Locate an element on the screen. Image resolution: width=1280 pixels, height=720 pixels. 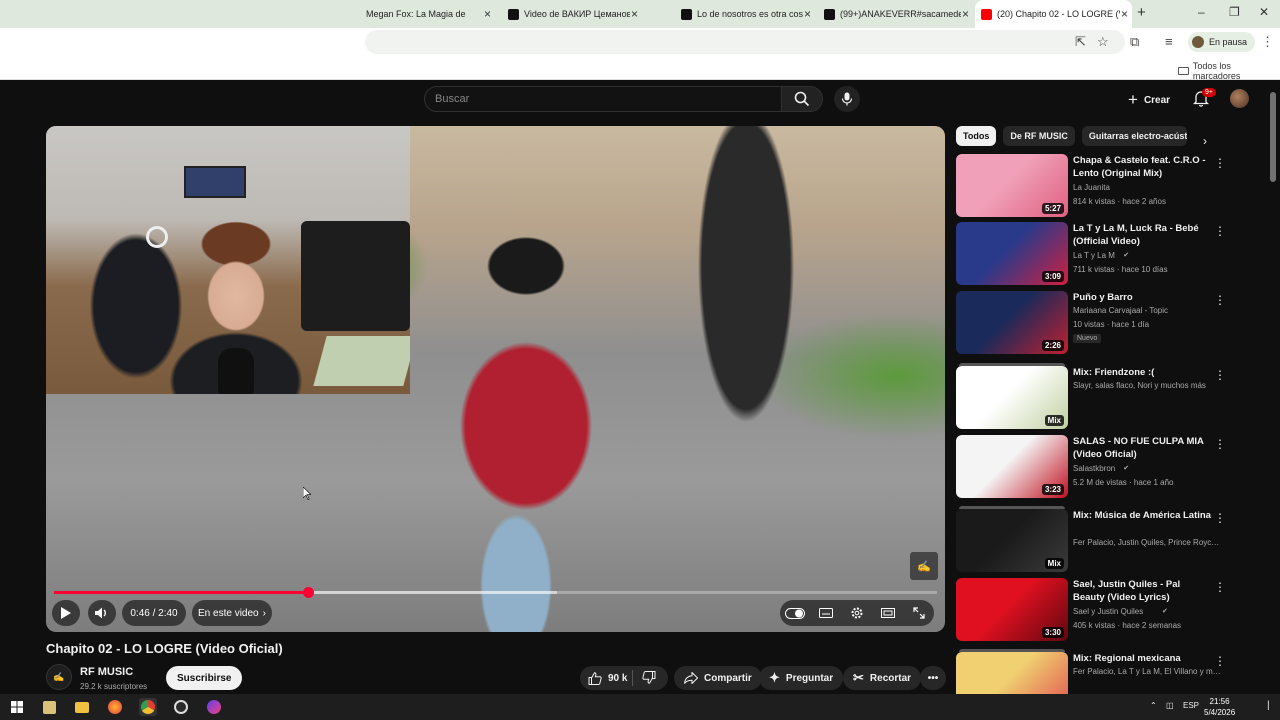
recommended-video-channel: La Juanita is located at coordinates (1147, 187).